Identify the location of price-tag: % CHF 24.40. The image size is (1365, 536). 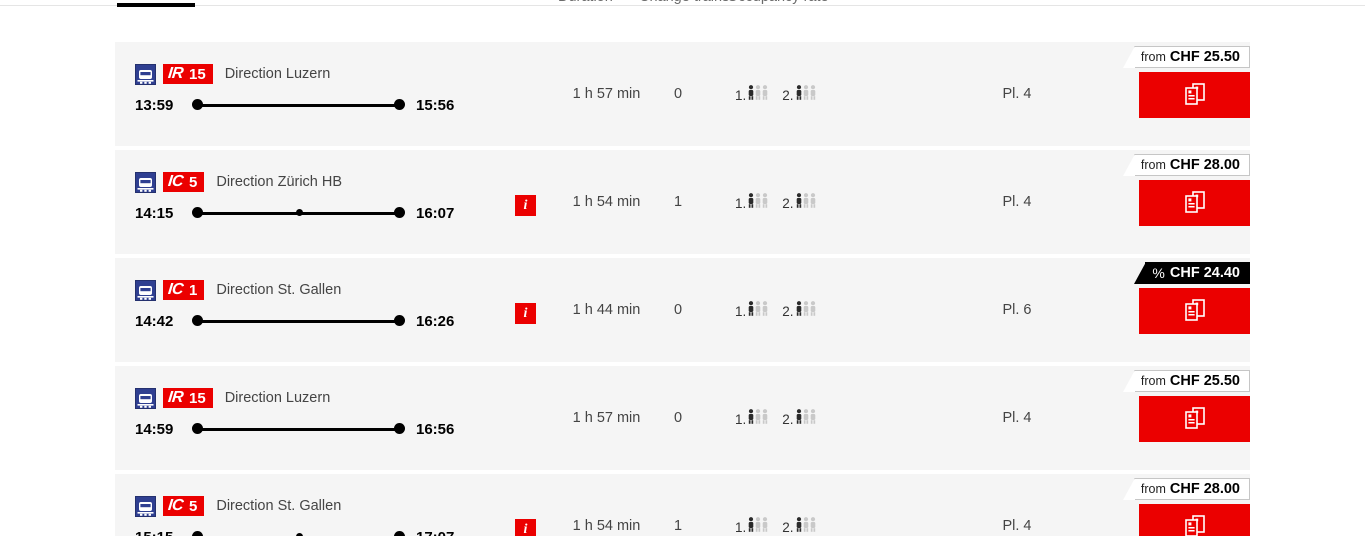
(1191, 273).